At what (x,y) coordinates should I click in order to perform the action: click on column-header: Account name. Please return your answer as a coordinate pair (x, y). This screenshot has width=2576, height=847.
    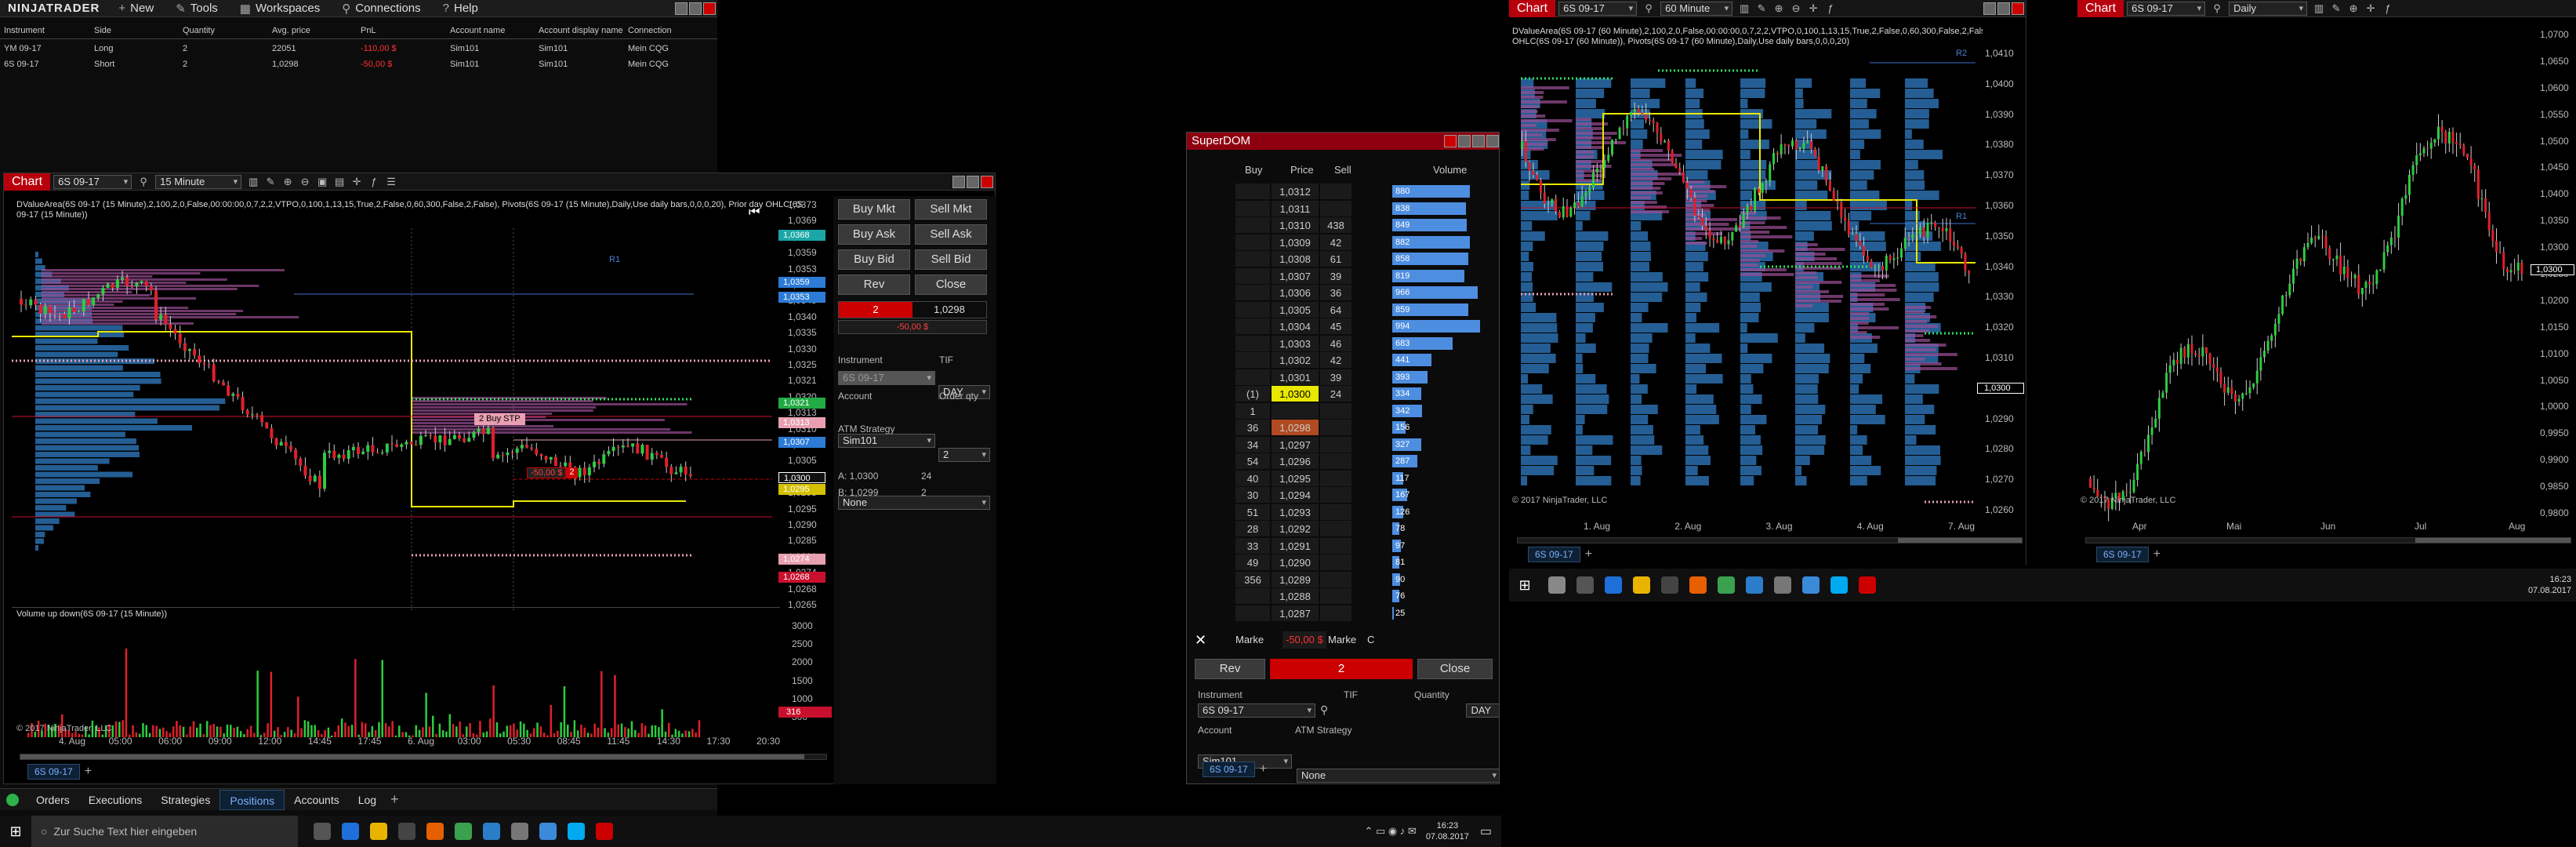
    Looking at the image, I should click on (478, 30).